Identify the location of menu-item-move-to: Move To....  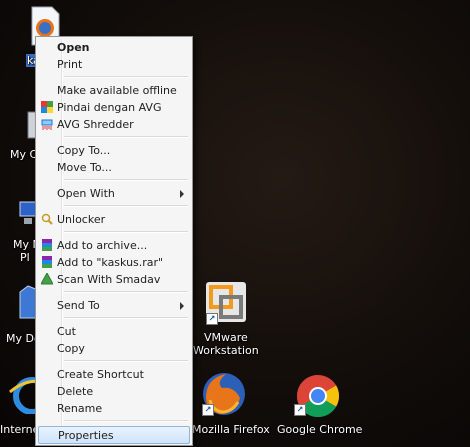
(114, 167).